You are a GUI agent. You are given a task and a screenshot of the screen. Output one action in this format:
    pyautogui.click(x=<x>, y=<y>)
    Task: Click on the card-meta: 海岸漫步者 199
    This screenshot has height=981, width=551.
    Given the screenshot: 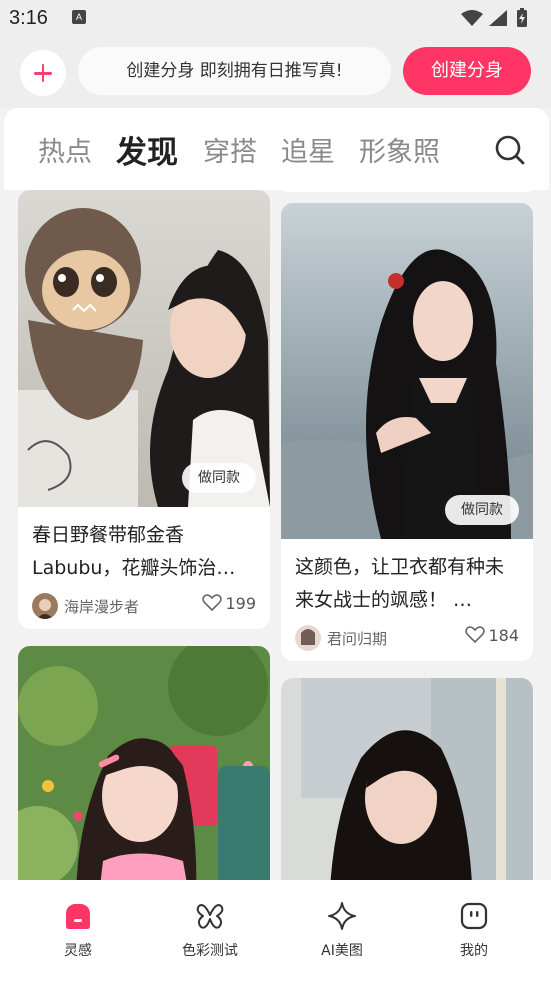 What is the action you would take?
    pyautogui.click(x=144, y=607)
    